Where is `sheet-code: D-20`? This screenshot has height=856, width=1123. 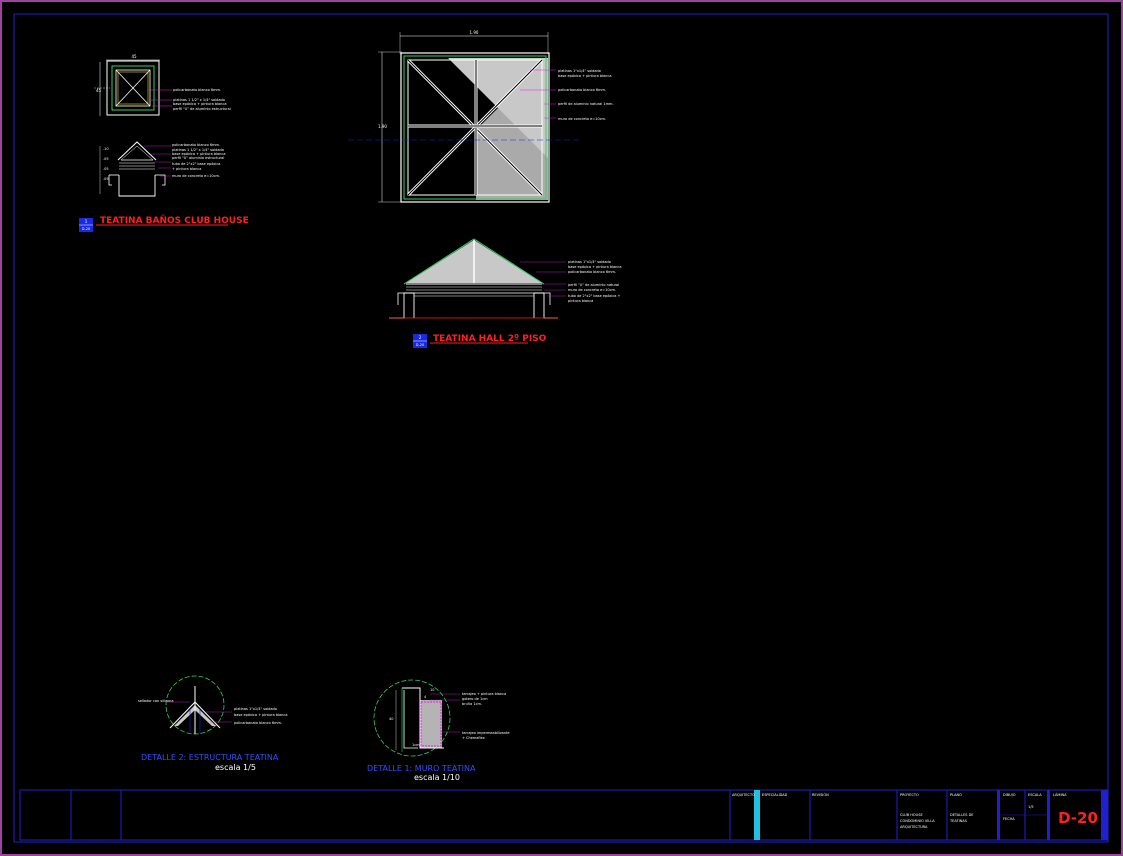 sheet-code: D-20 is located at coordinates (1078, 818).